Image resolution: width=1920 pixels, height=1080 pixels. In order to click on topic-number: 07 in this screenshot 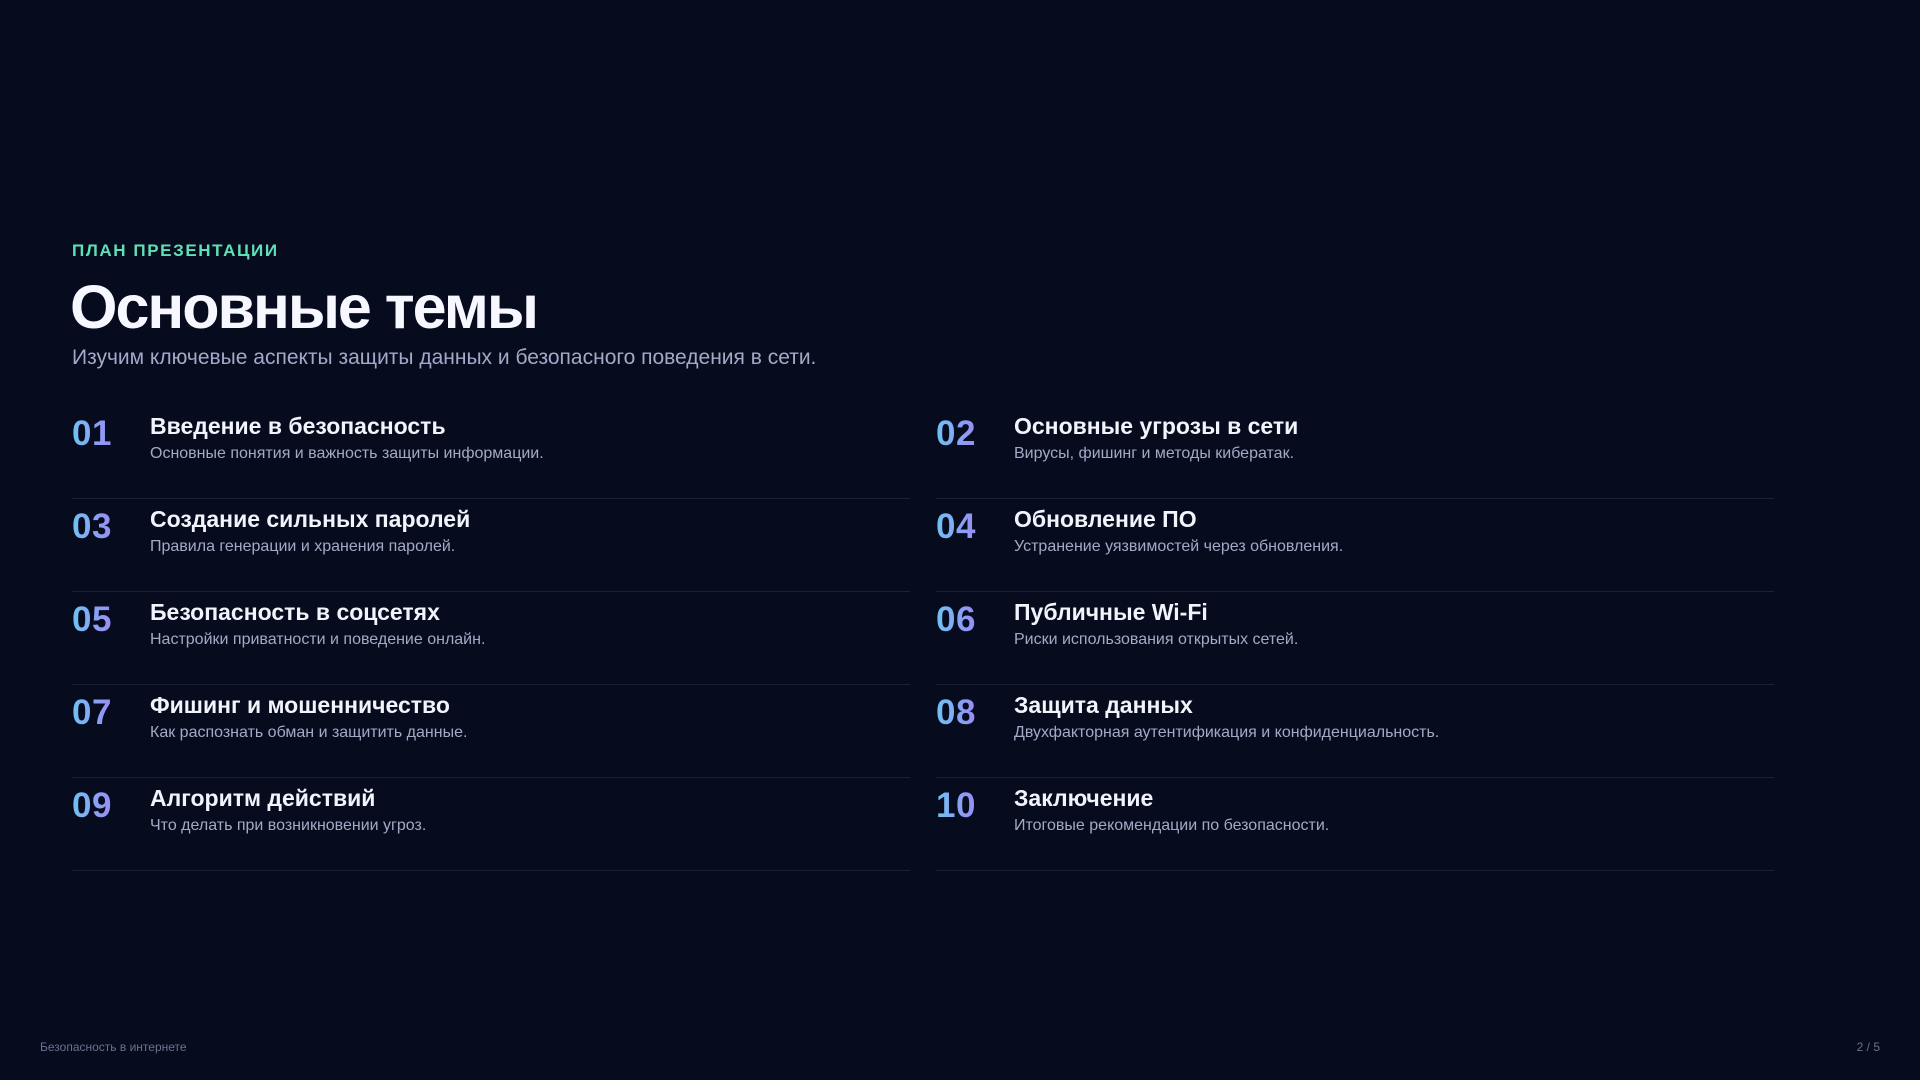, I will do `click(92, 712)`.